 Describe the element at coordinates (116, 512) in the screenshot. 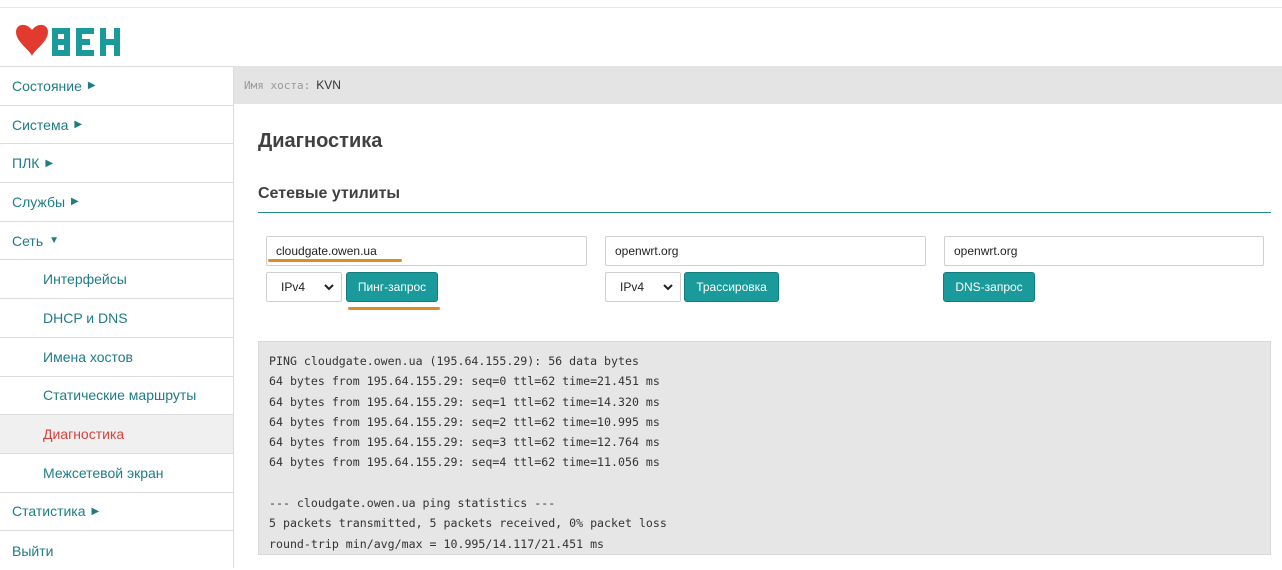

I see `sidebar-item-statistics: Статистика ▶` at that location.